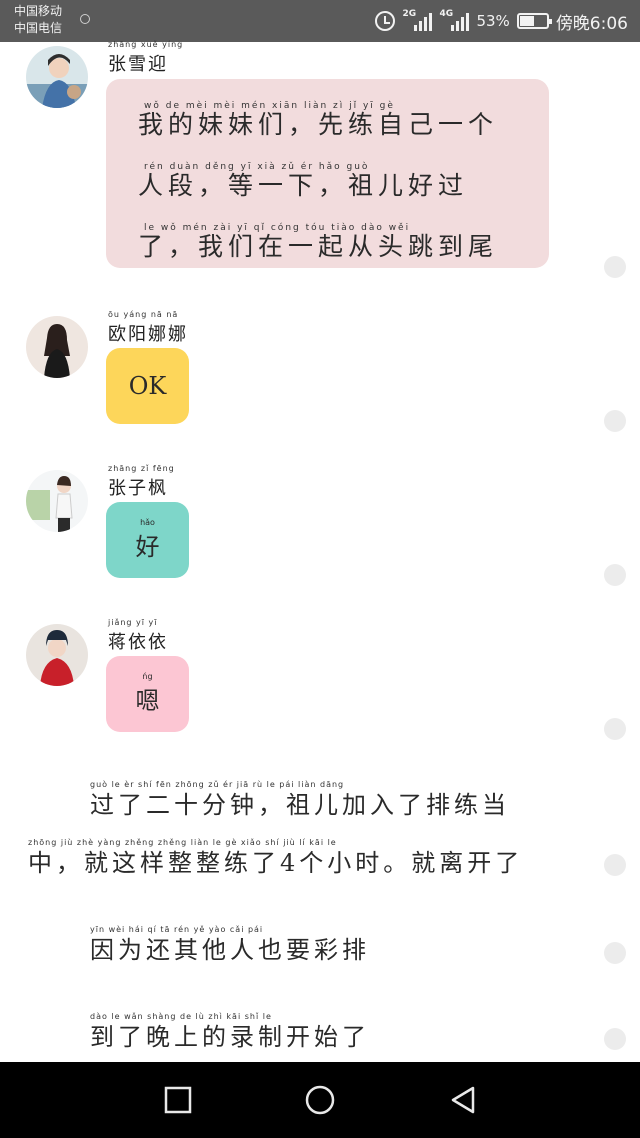  Describe the element at coordinates (146, 57) in the screenshot. I see `sender-name: zhāng xuě yíng 张雪迎` at that location.